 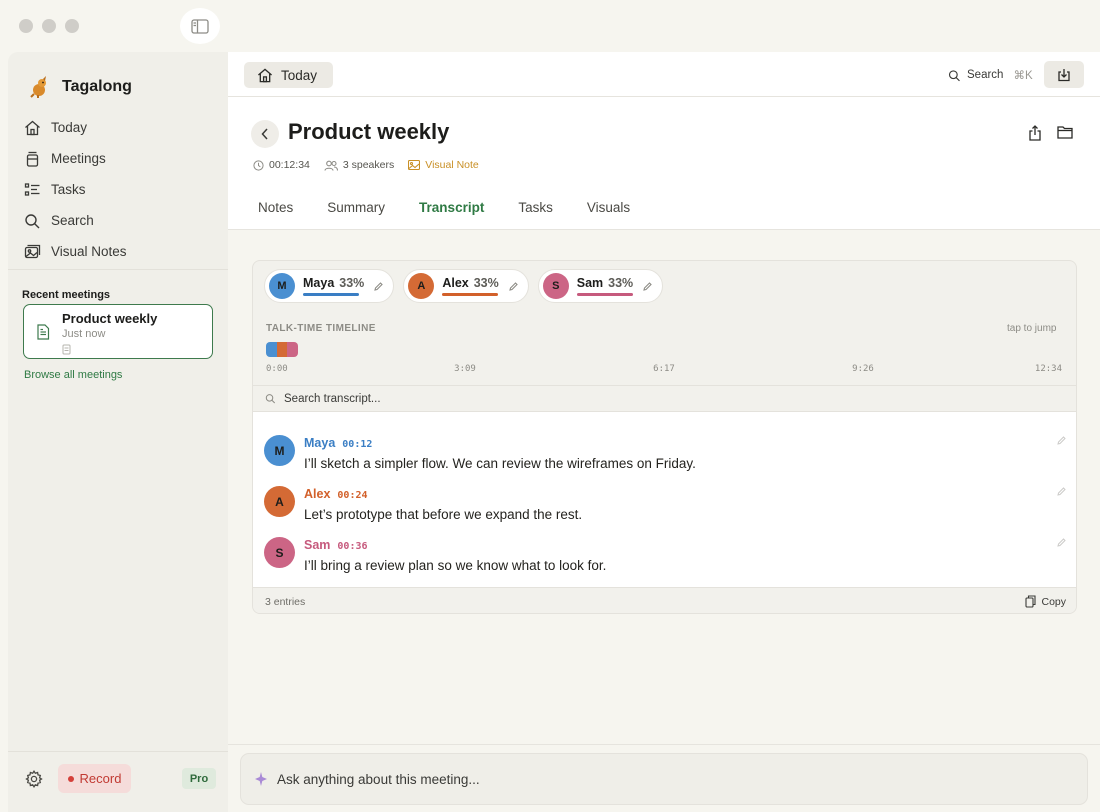 I want to click on sidebar-item-tasks: Tasks, so click(x=118, y=189).